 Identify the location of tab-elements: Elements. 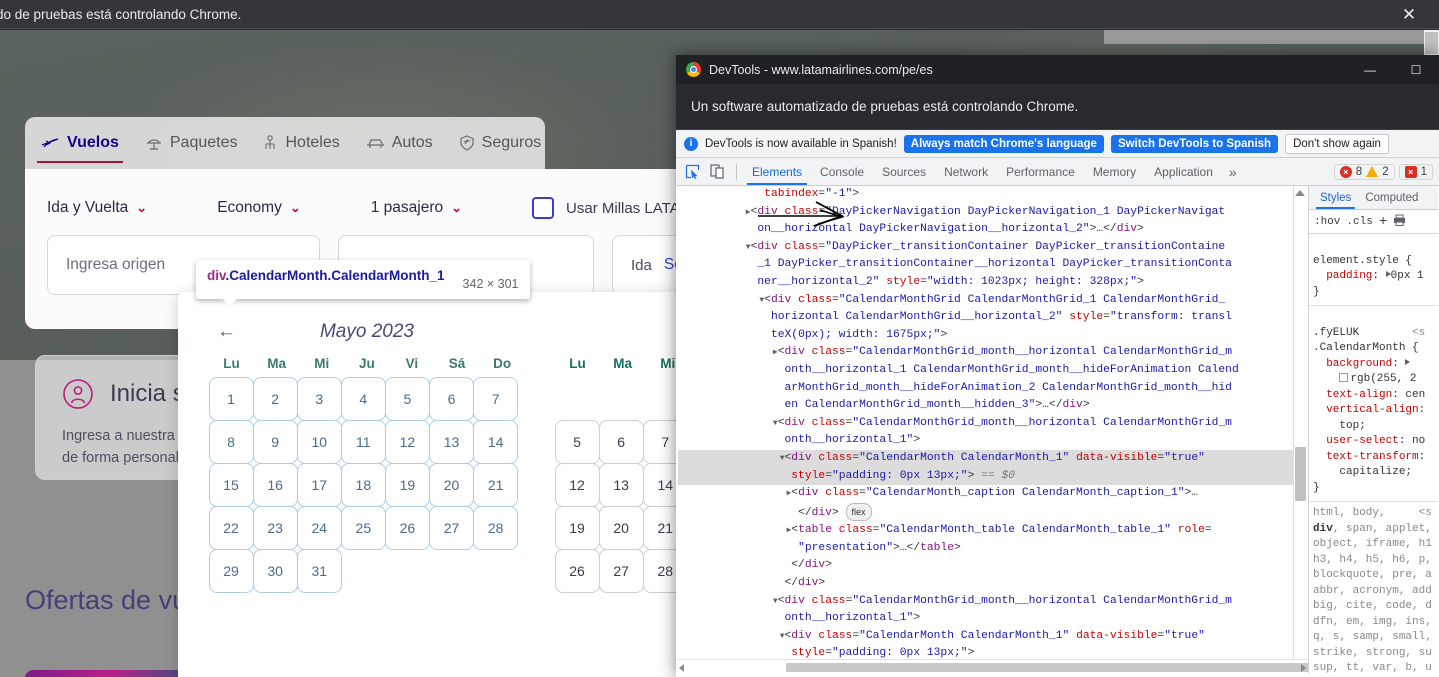
(777, 171).